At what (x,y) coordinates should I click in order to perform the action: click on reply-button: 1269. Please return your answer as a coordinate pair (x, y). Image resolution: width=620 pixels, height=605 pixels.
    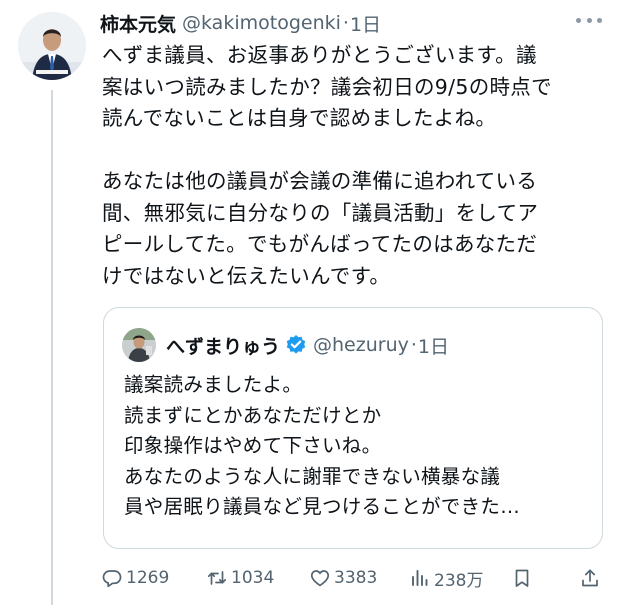
    Looking at the image, I should click on (135, 578).